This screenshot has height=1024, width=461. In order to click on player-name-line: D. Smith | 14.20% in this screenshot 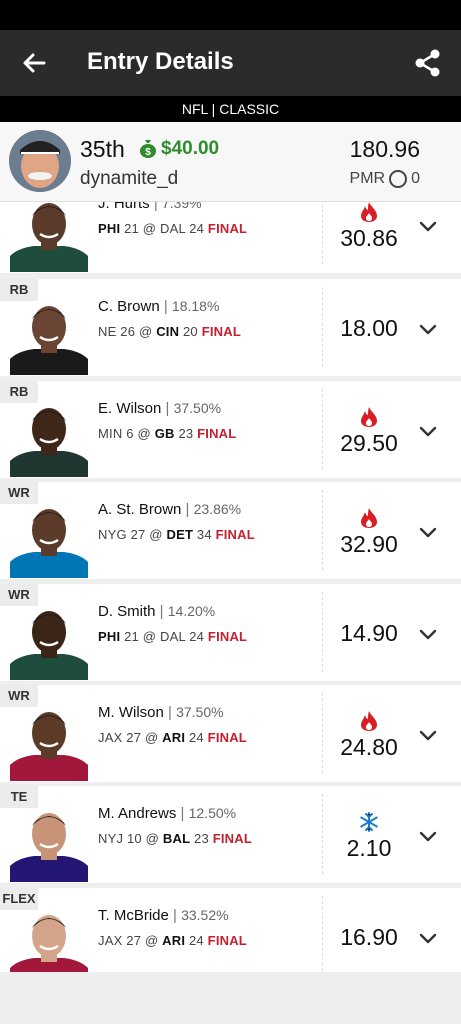, I will do `click(156, 611)`.